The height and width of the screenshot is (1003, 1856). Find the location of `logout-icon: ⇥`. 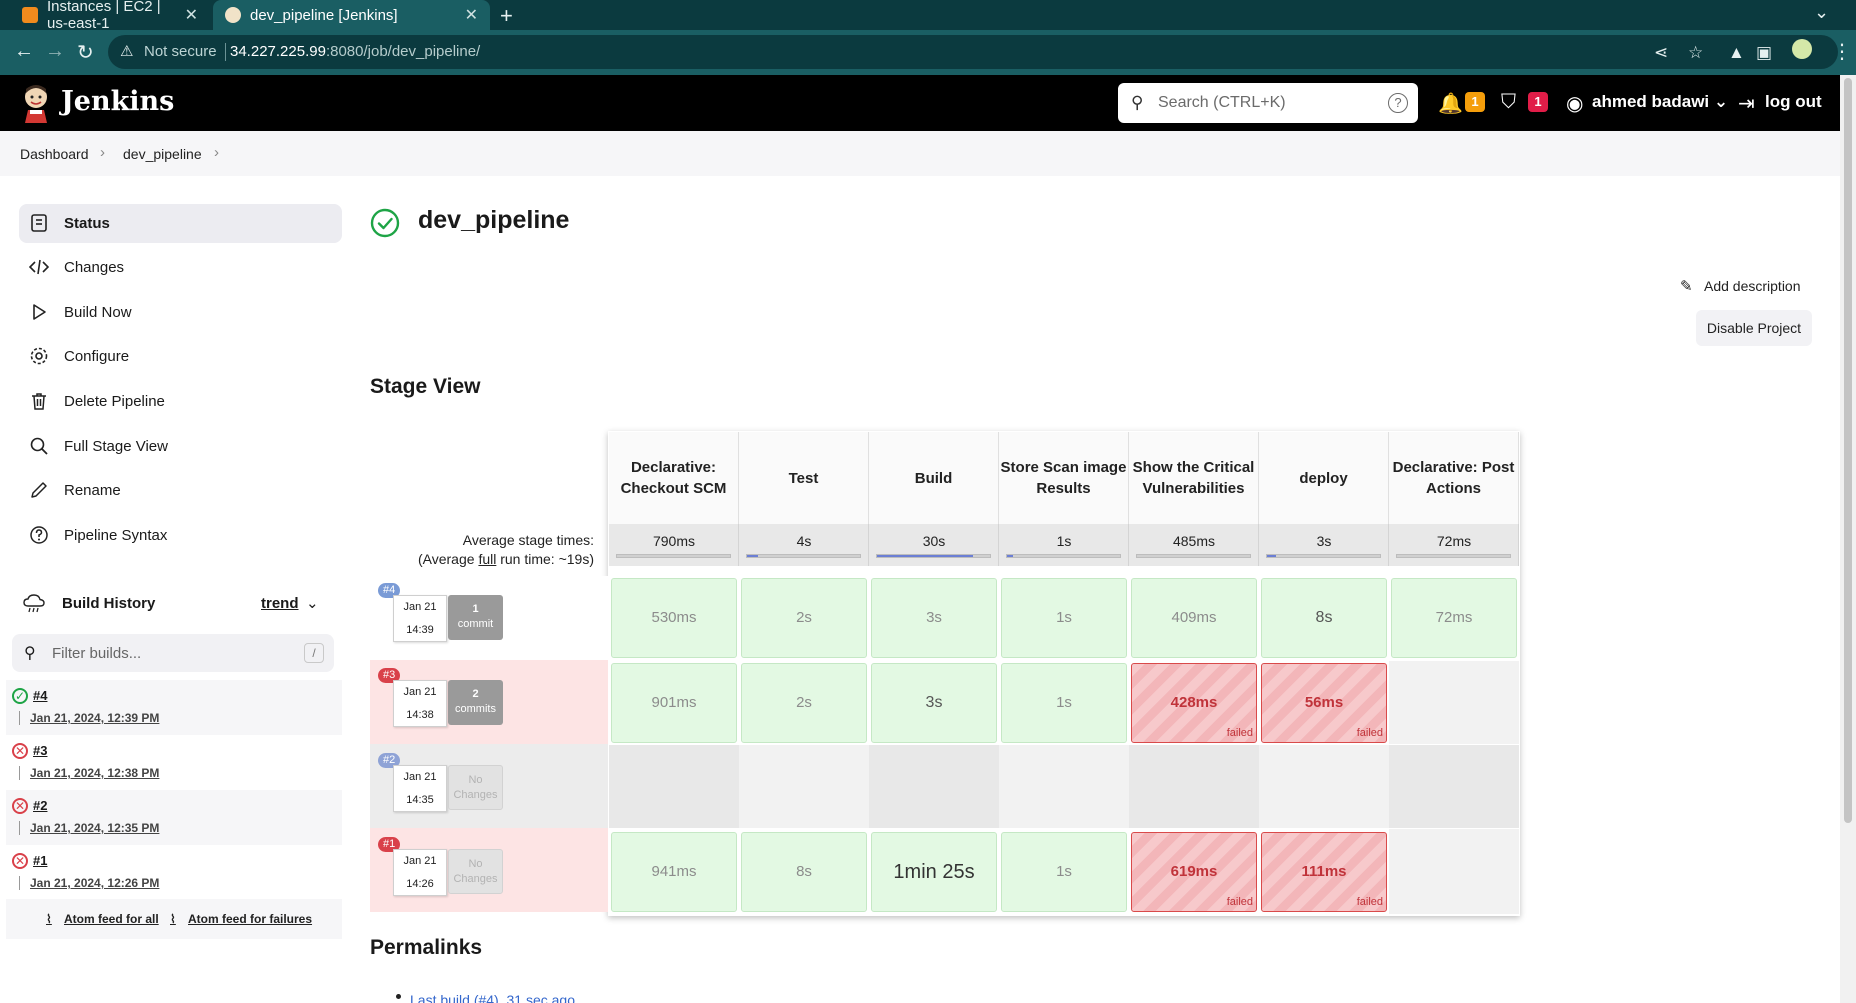

logout-icon: ⇥ is located at coordinates (1746, 103).